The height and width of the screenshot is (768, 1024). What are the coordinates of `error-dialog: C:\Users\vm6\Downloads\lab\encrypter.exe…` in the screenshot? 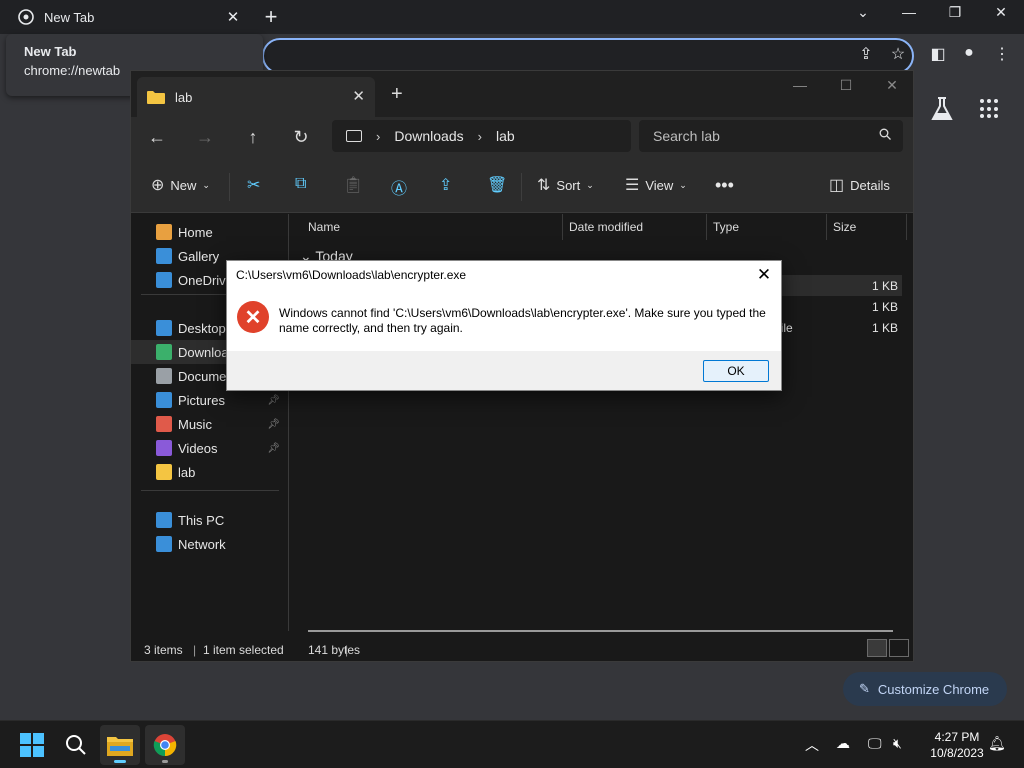 It's located at (504, 325).